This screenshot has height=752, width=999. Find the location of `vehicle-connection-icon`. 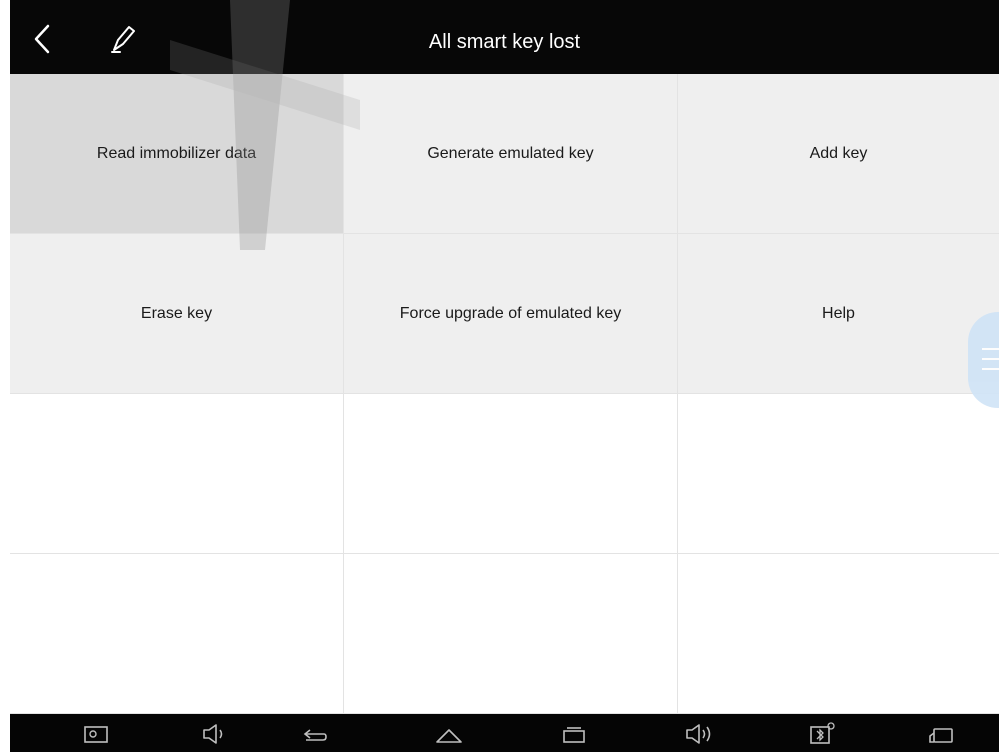

vehicle-connection-icon is located at coordinates (941, 734).